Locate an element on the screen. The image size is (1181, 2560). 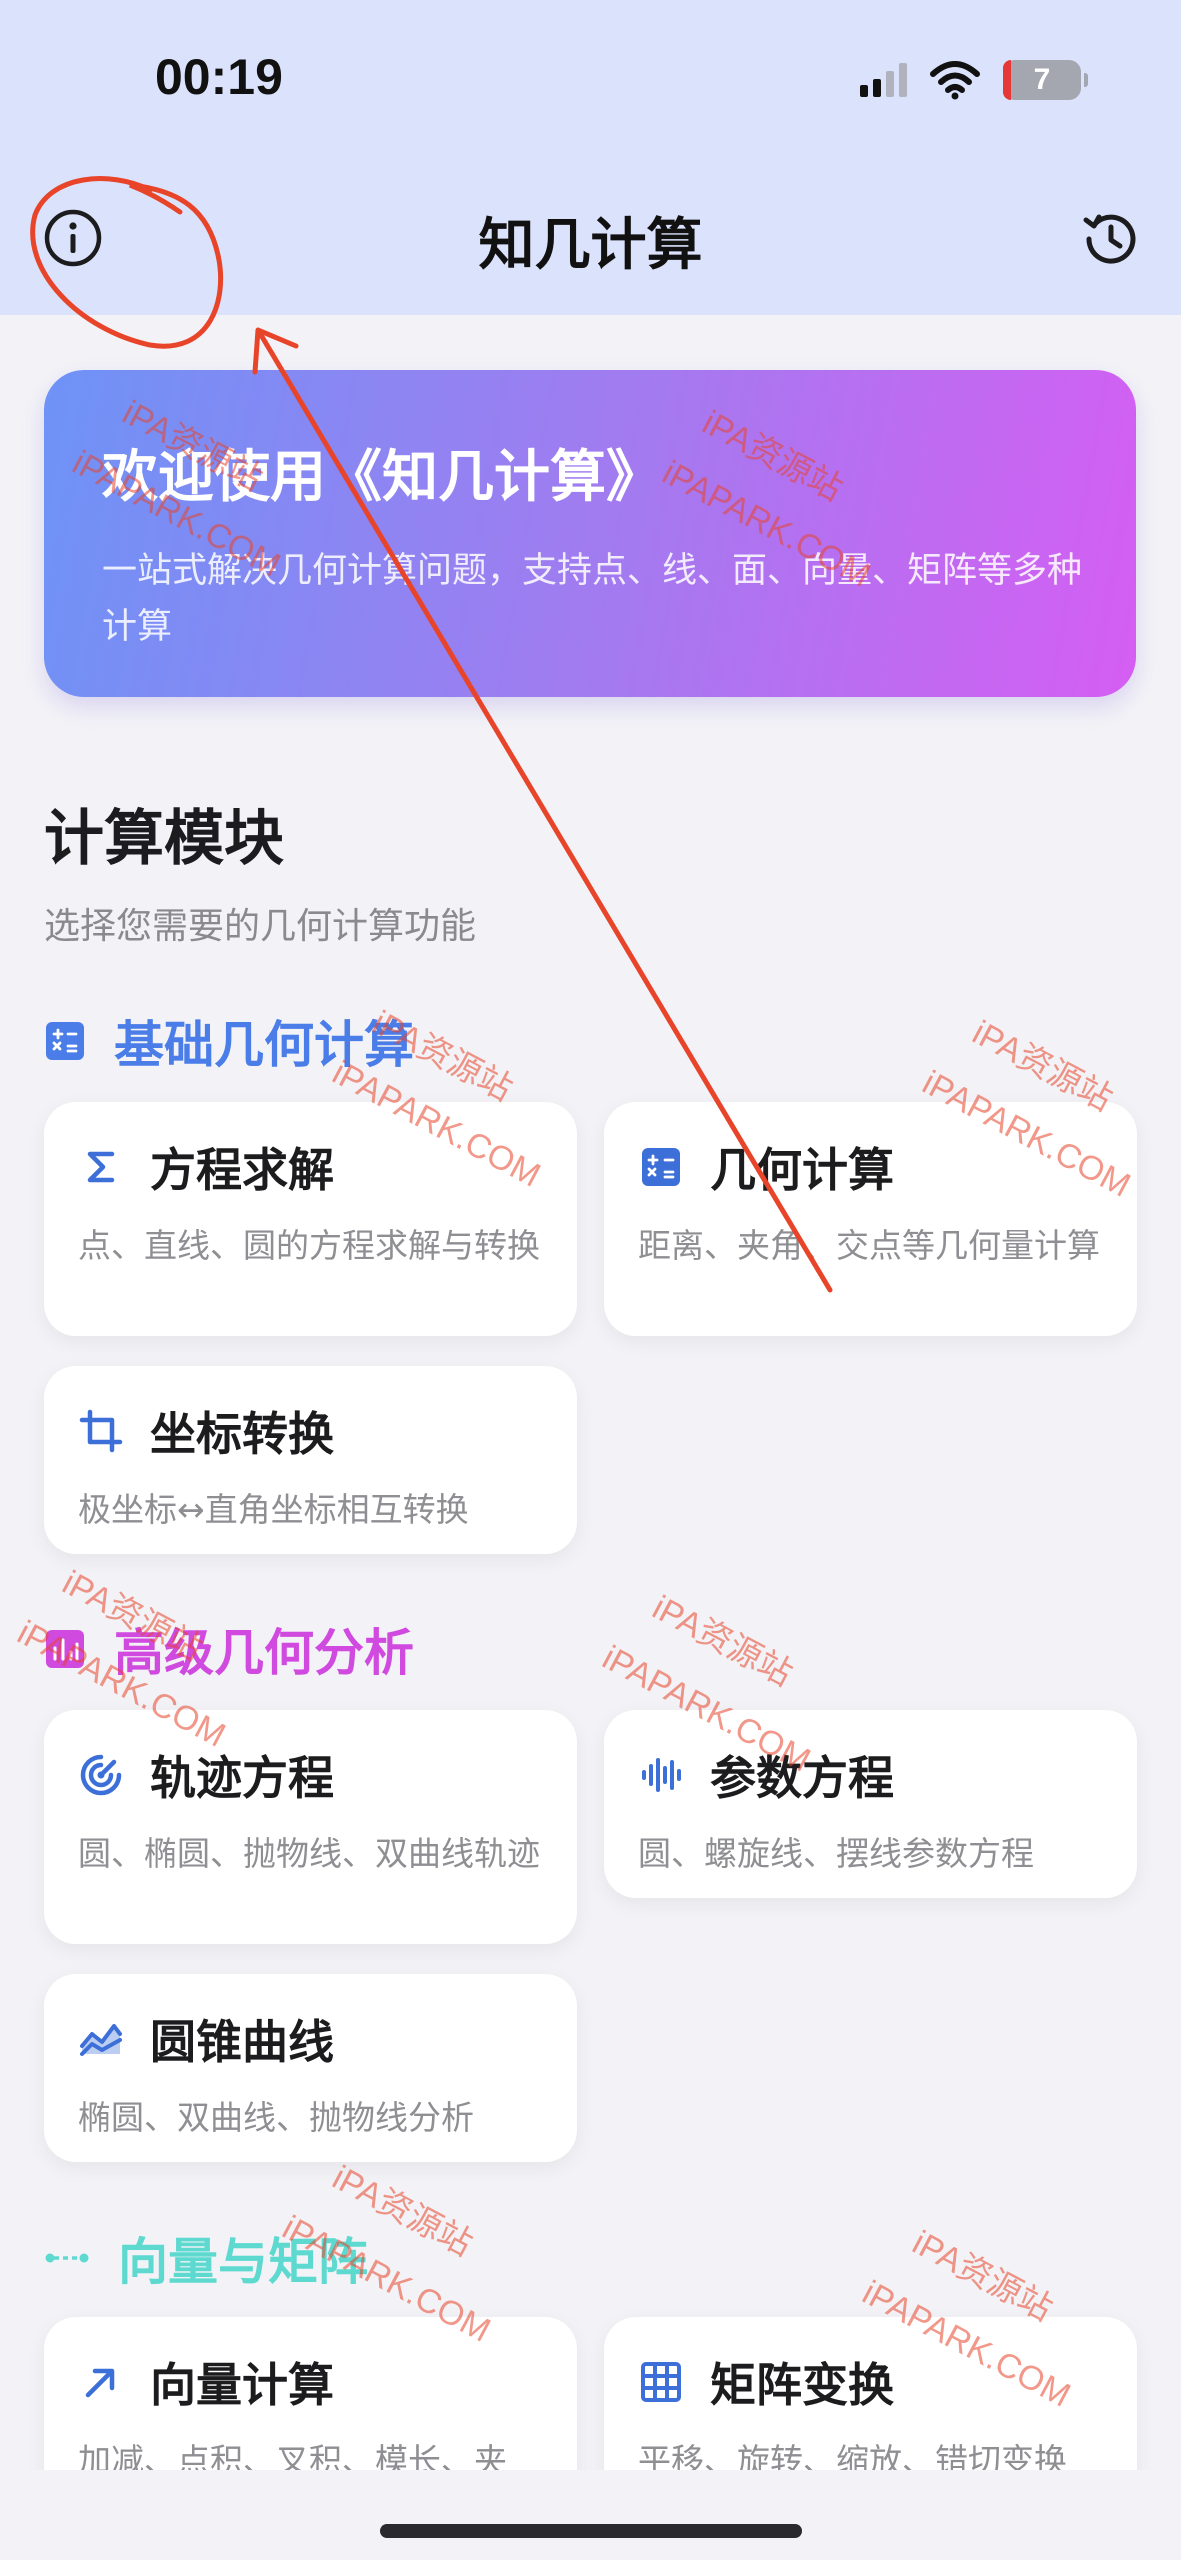
card-coordinate-conversion: 坐标转换 极坐标↔直角坐标相互转换 is located at coordinates (310, 1460).